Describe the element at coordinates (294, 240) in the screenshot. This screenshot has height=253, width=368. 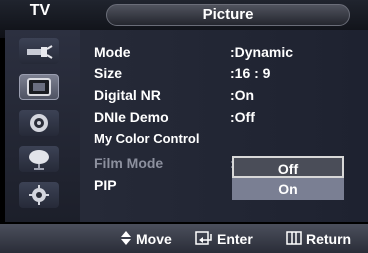
I see `return-icon` at that location.